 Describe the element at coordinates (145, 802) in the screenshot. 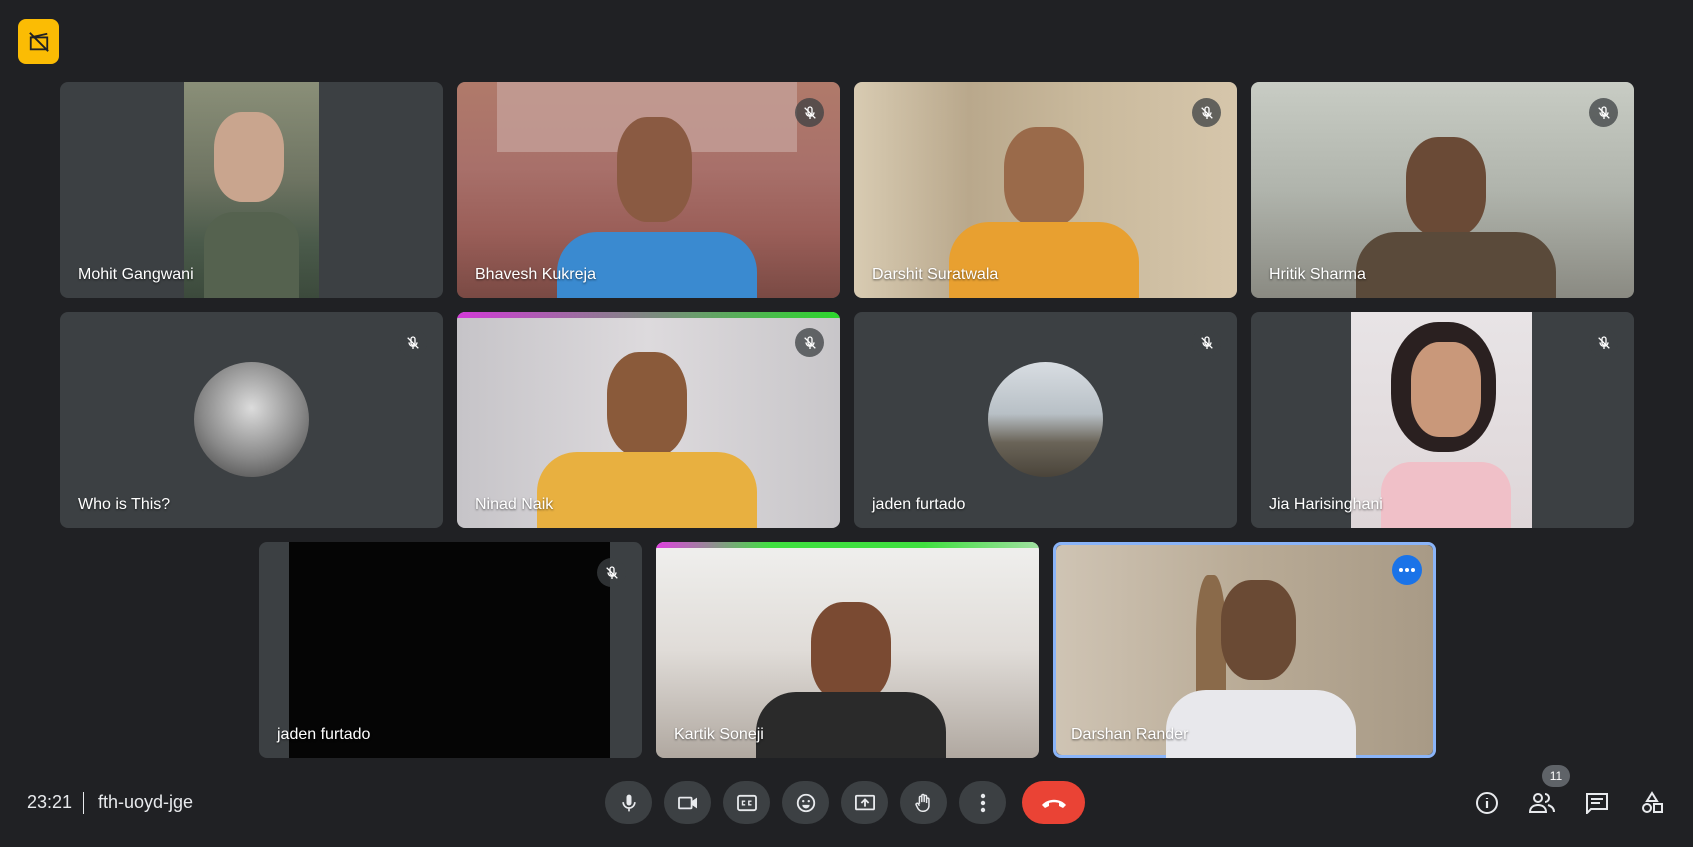

I see `meeting-code: fth-uoyd-jge` at that location.